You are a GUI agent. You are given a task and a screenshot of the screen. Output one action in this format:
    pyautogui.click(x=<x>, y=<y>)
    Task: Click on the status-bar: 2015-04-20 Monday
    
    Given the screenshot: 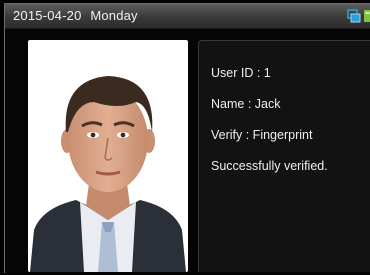 What is the action you would take?
    pyautogui.click(x=187, y=16)
    